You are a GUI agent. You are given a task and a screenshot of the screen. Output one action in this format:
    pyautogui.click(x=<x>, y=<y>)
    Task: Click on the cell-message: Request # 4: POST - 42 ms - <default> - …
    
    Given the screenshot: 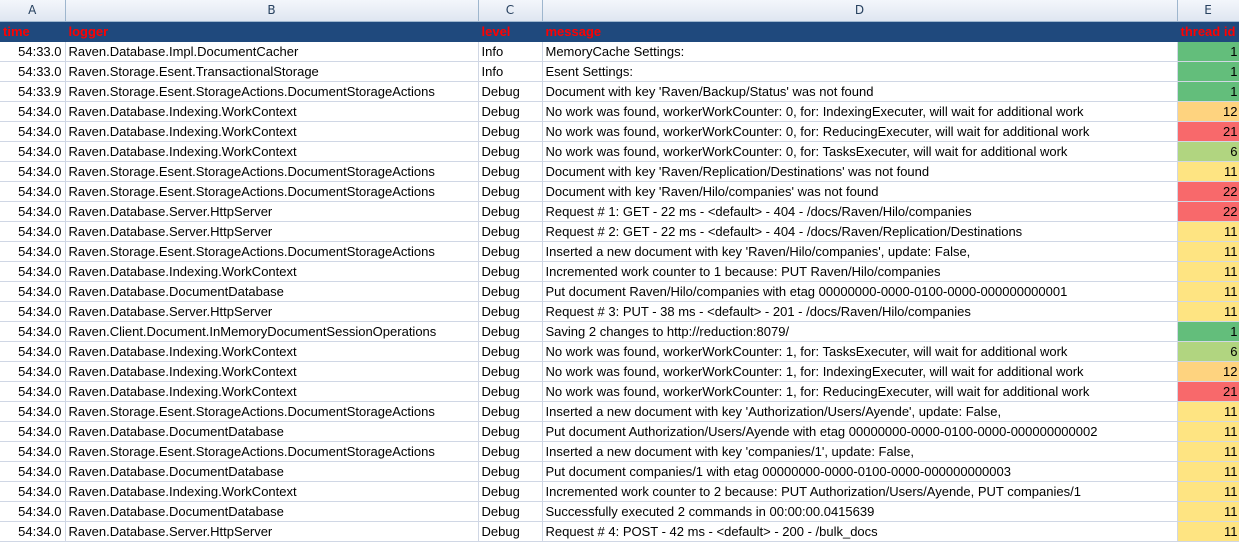 What is the action you would take?
    pyautogui.click(x=860, y=531)
    